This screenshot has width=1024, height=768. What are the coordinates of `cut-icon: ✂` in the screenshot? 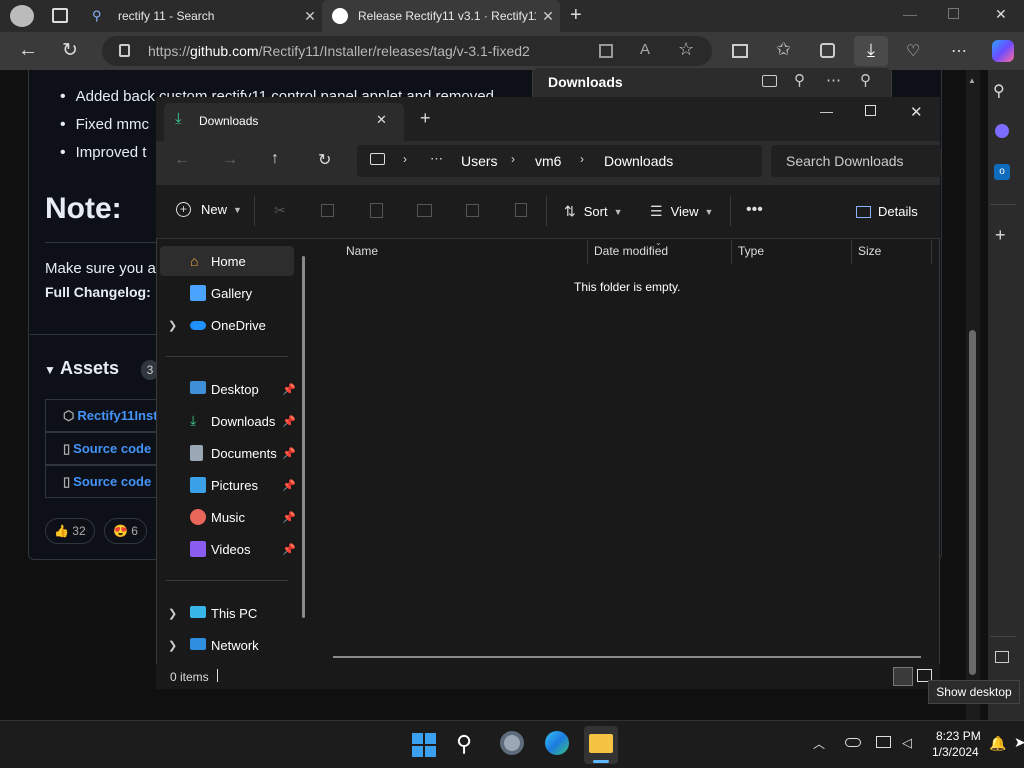 It's located at (280, 210).